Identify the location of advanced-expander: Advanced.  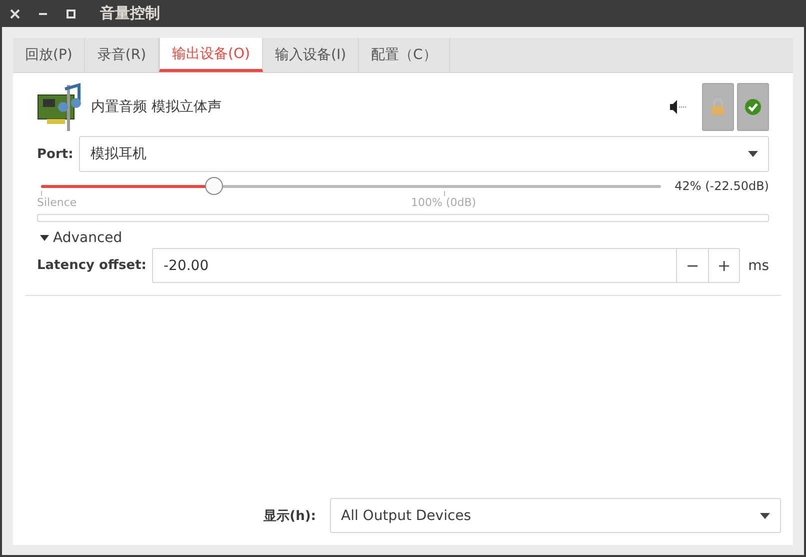
(404, 238).